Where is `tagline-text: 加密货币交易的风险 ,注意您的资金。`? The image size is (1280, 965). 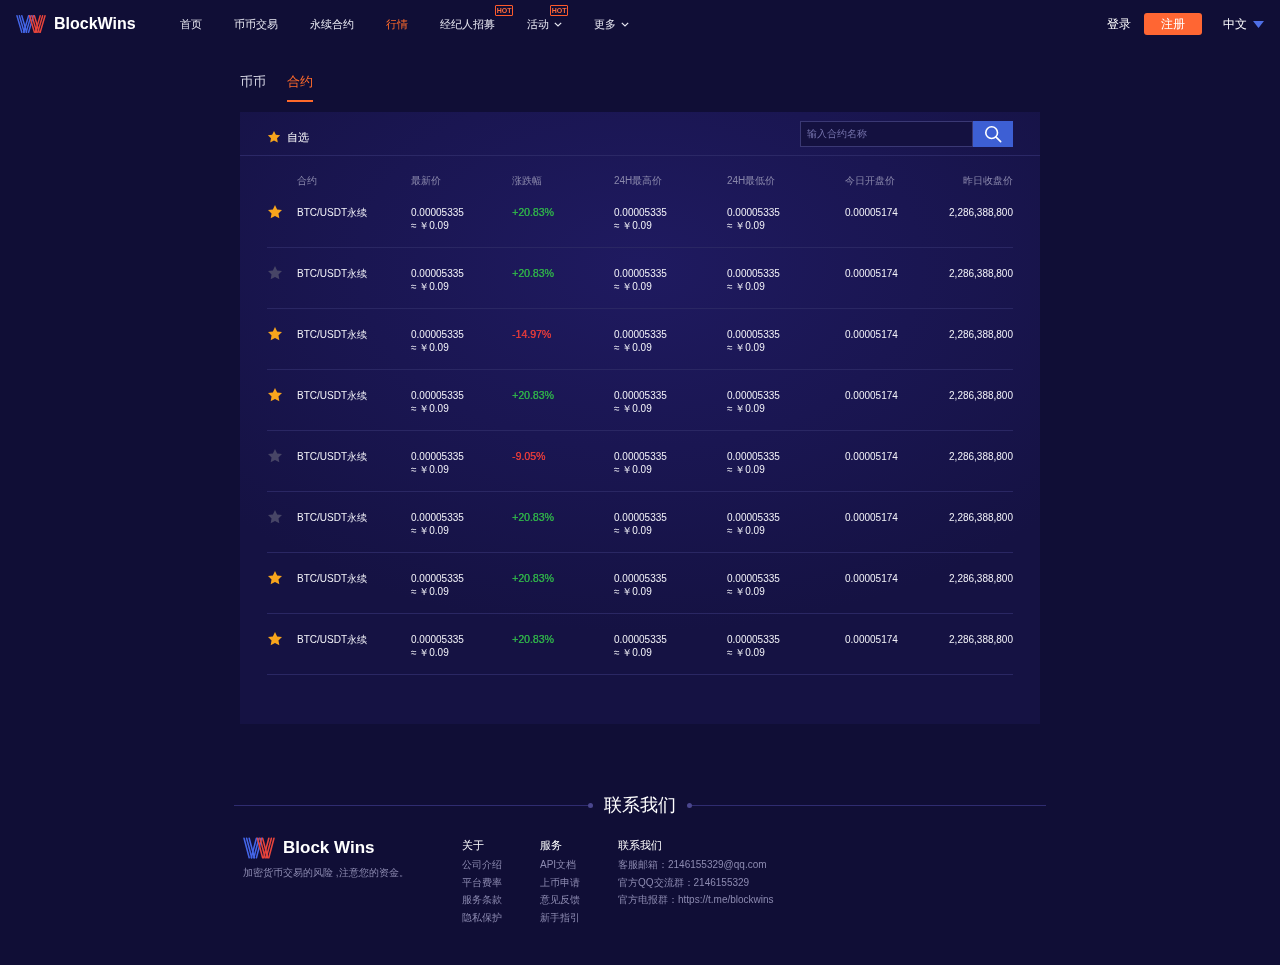 tagline-text: 加密货币交易的风险 ,注意您的资金。 is located at coordinates (326, 873).